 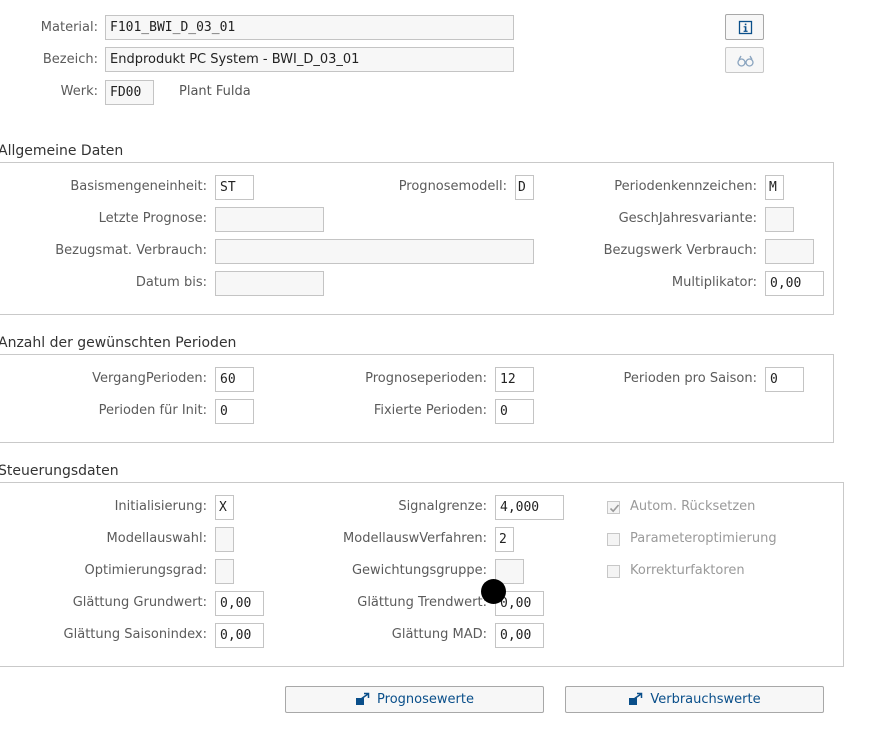 I want to click on gewichtungsgruppe-label: Gewichtungsgruppe:, so click(x=419, y=570).